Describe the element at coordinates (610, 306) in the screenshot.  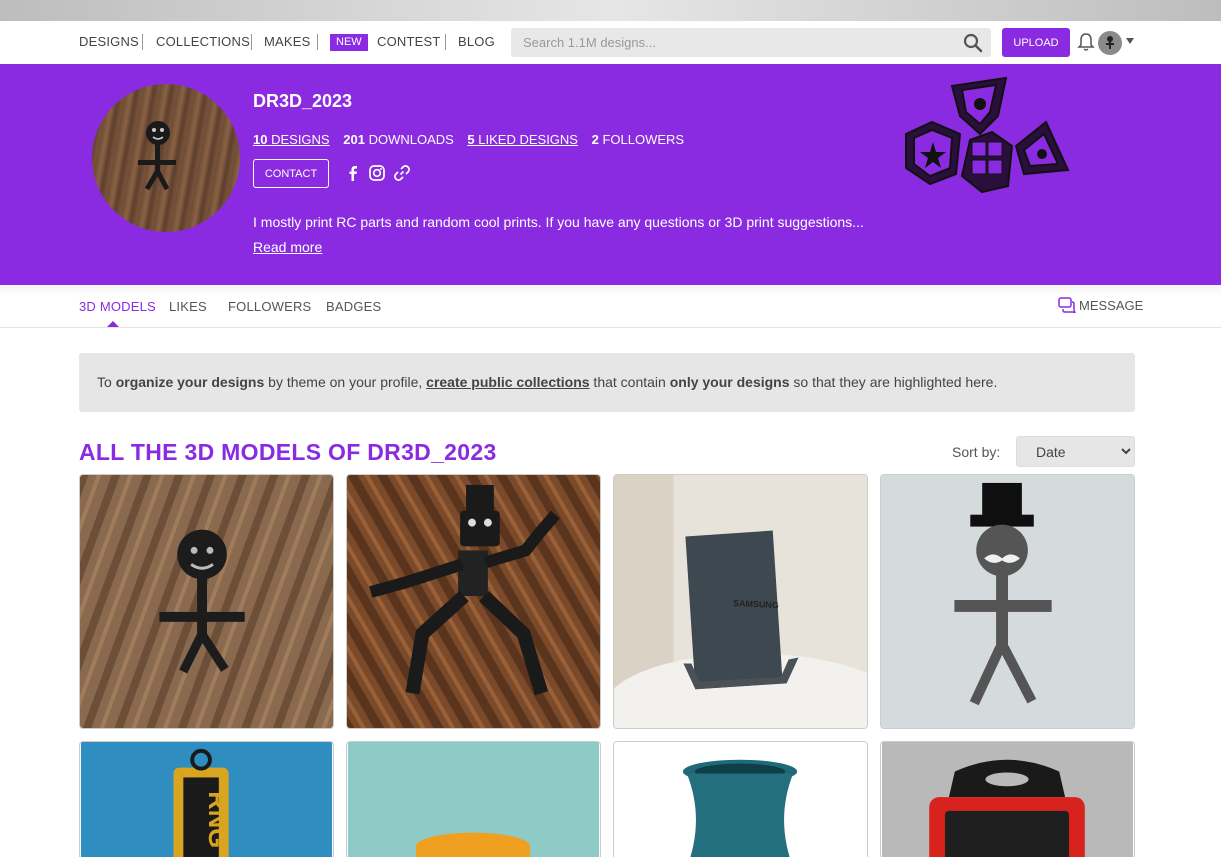
I see `profile-tabs: 3D MODELS LIKES FOLLOWERS BADGES MESSAGE` at that location.